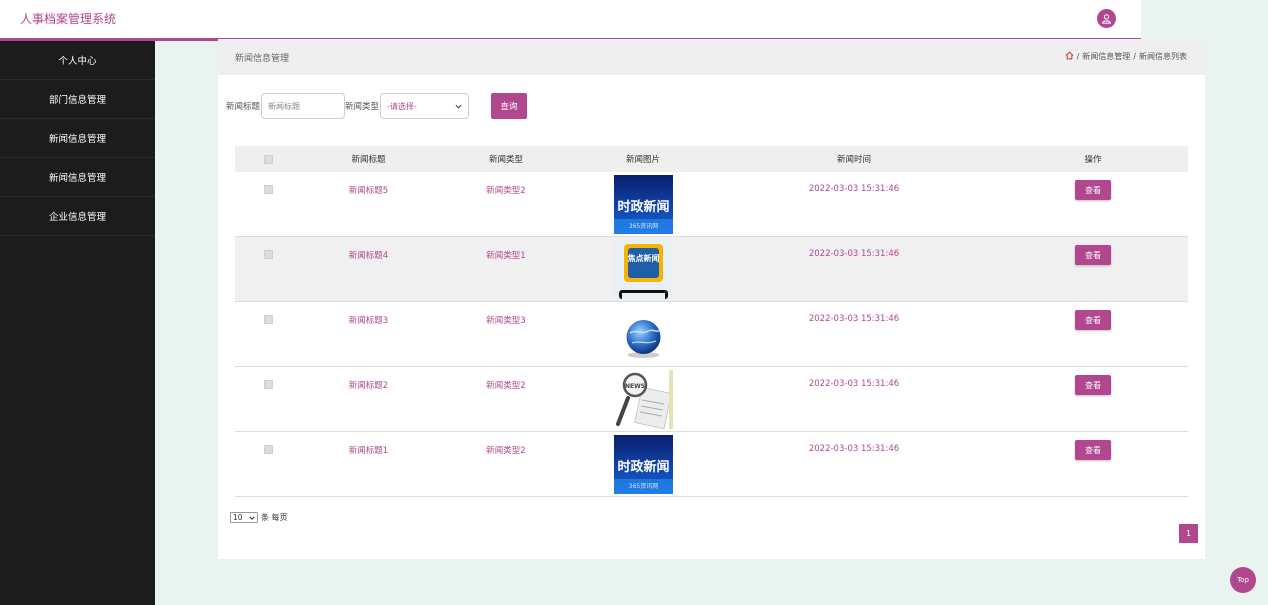 This screenshot has height=605, width=1268. What do you see at coordinates (711, 399) in the screenshot?
I see `table-row: 新闻标题2 新闻类型2 NEWS 2022-03-03 15:31:46 查看` at bounding box center [711, 399].